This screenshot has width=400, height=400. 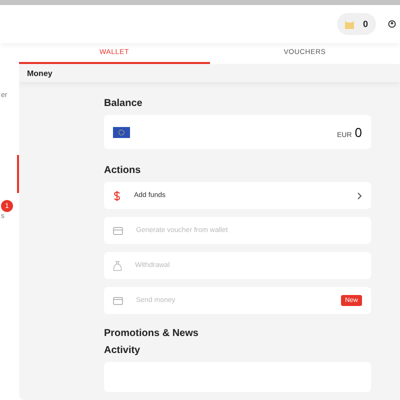 I want to click on activity-heading: Activity, so click(x=123, y=350).